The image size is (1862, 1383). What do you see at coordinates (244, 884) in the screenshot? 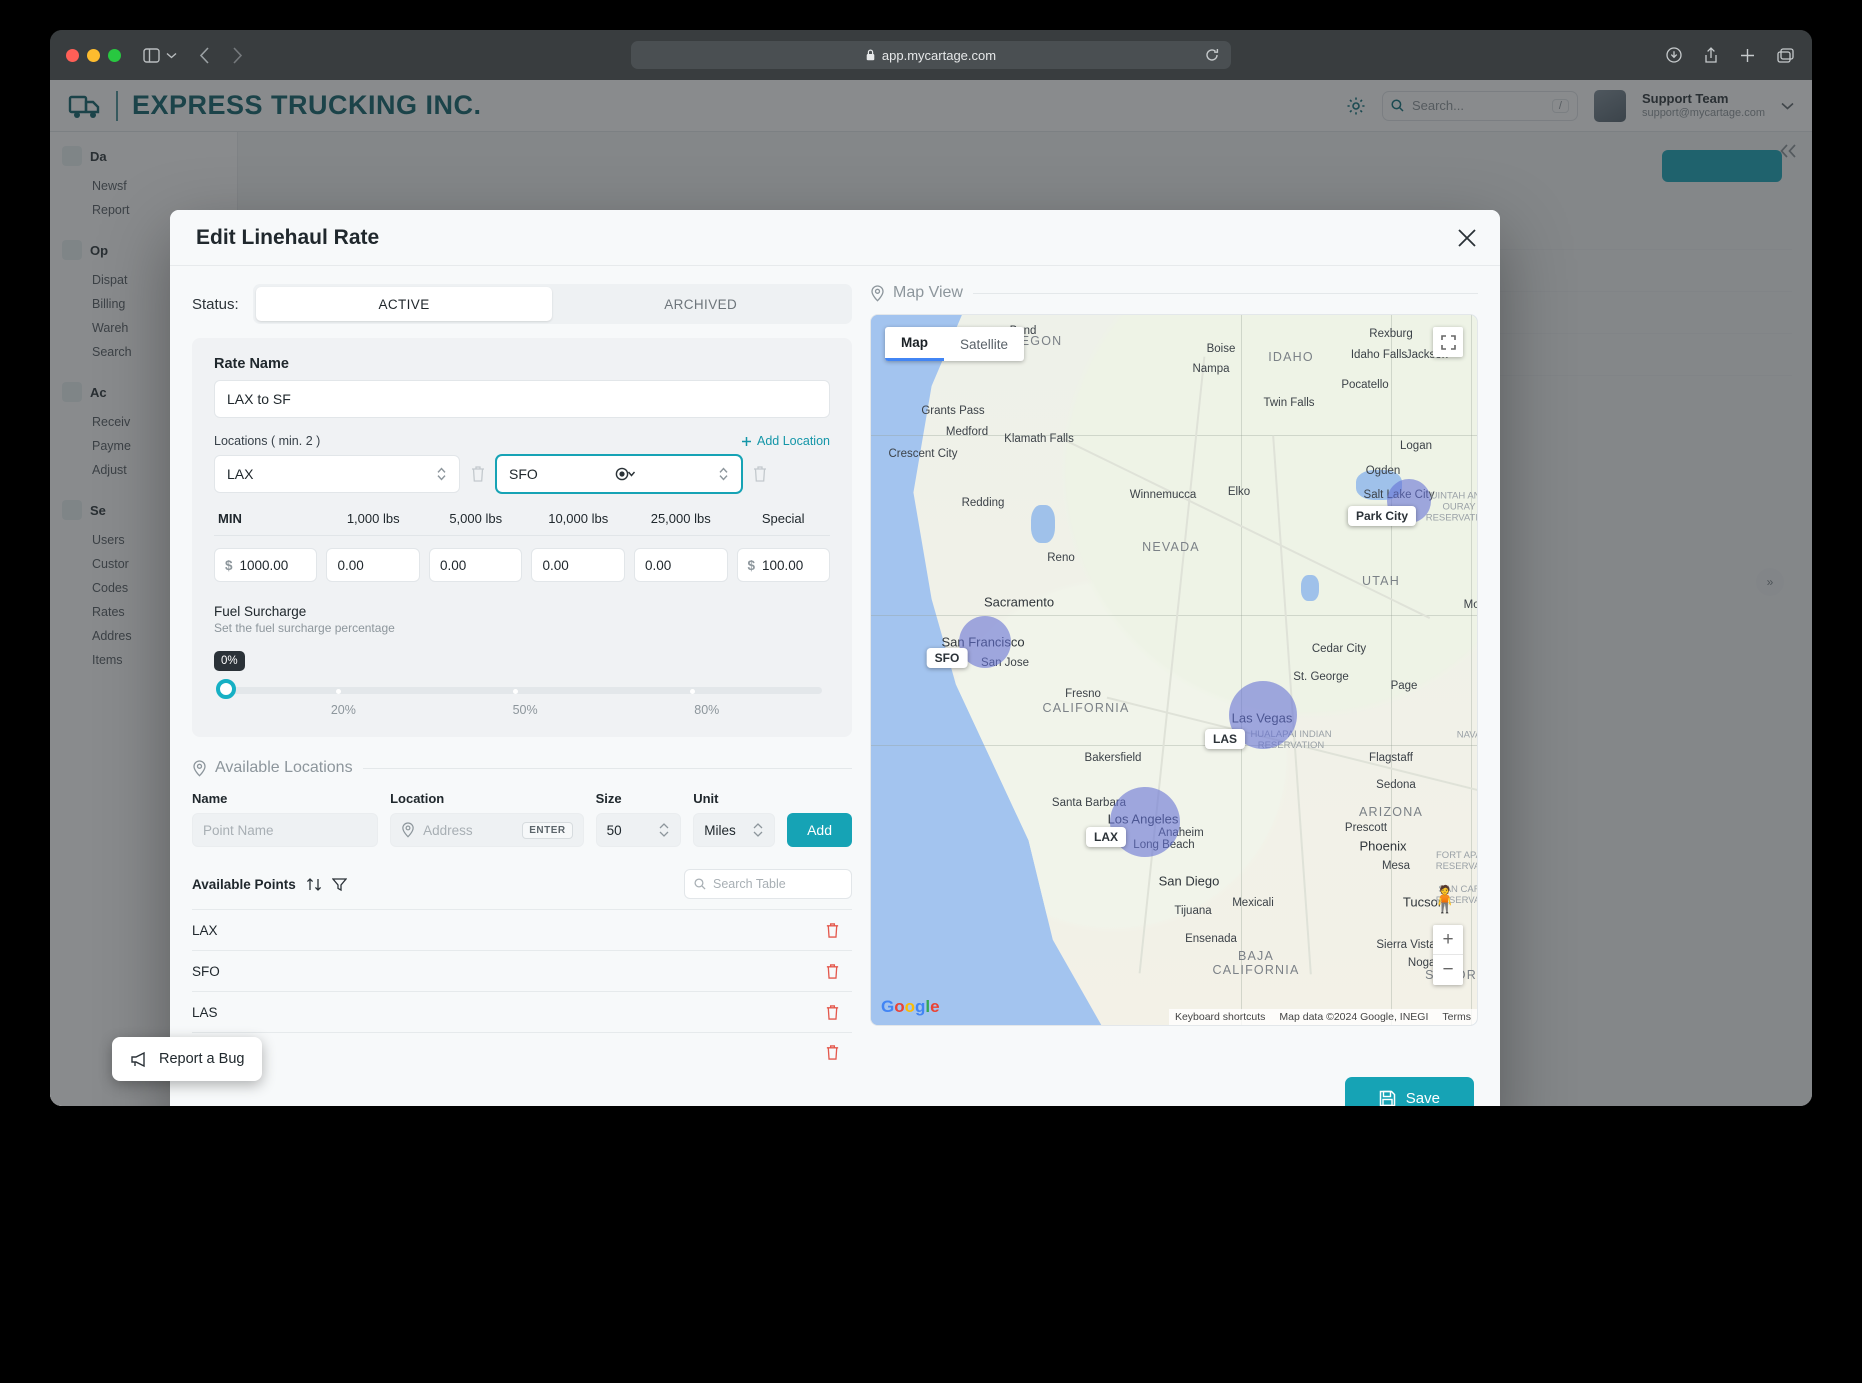
I see `available-points-title: Available Points` at bounding box center [244, 884].